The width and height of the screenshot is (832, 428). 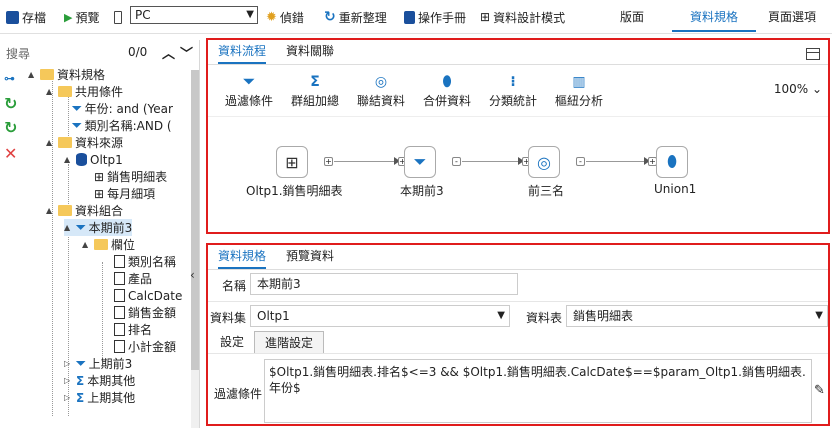 I want to click on tree-node-field: 類別名稱, so click(x=145, y=261).